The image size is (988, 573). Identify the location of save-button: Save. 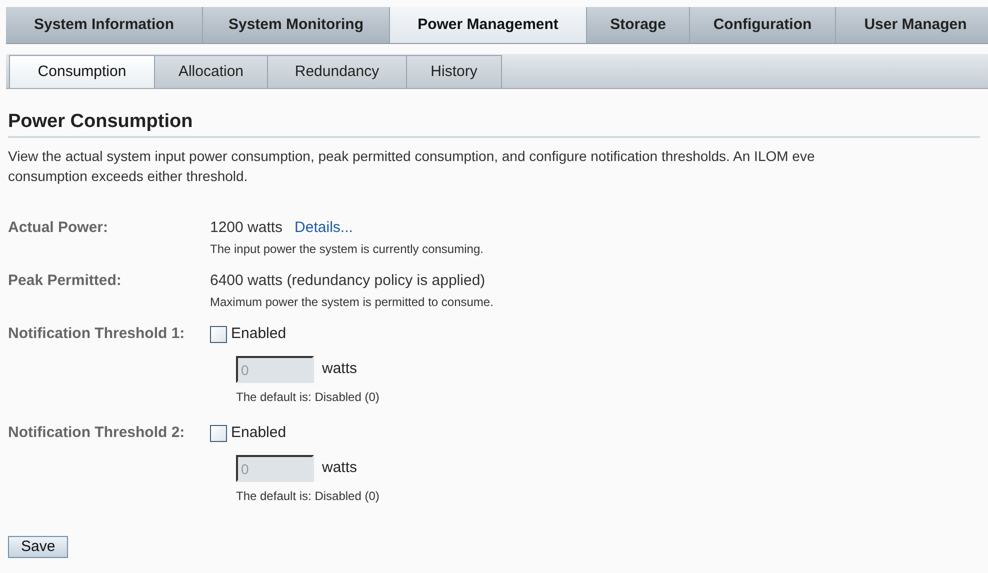
(38, 547).